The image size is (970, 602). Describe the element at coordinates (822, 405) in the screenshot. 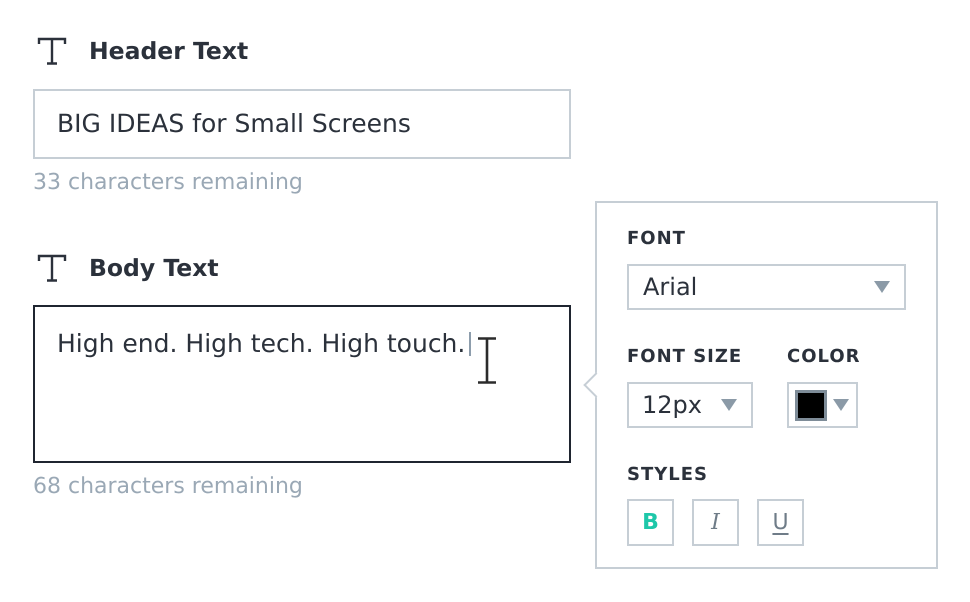

I see `color-dropdown` at that location.